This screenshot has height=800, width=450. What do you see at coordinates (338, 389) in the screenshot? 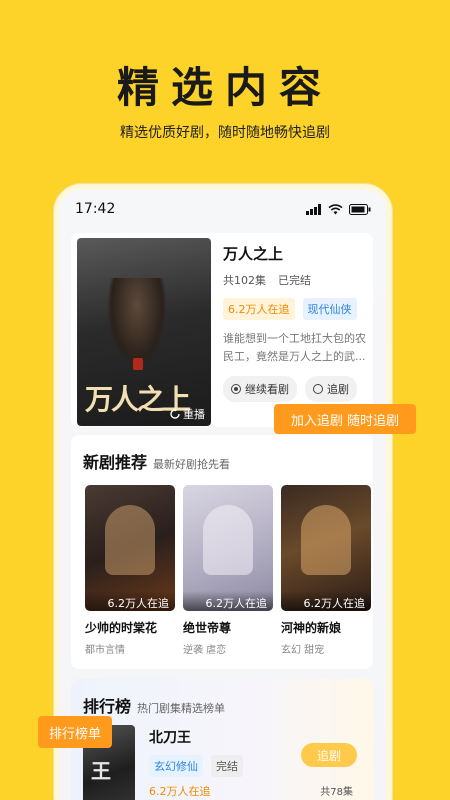
I see `follow-label: 追剧` at bounding box center [338, 389].